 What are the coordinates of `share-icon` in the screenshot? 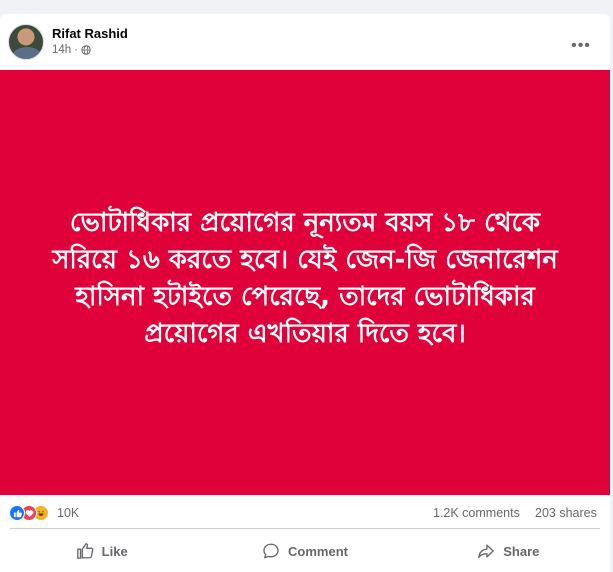 It's located at (486, 551).